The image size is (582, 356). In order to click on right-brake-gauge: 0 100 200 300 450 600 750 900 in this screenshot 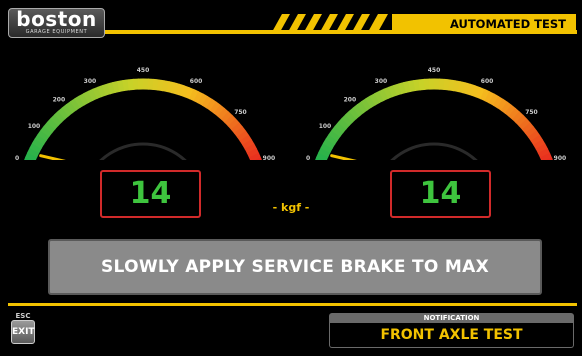, I will do `click(436, 113)`.